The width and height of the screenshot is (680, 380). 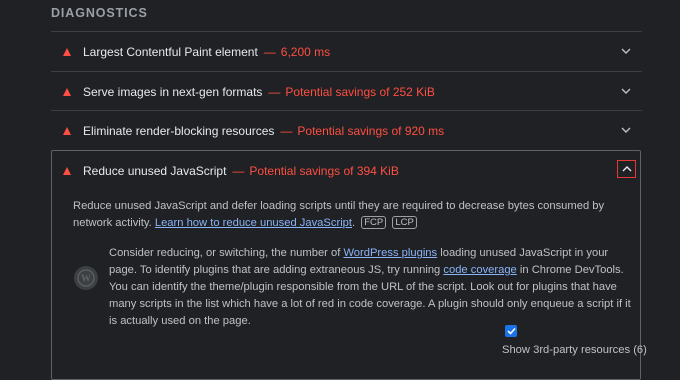 What do you see at coordinates (360, 91) in the screenshot?
I see `audit-value: Potential savings of 252 KiB` at bounding box center [360, 91].